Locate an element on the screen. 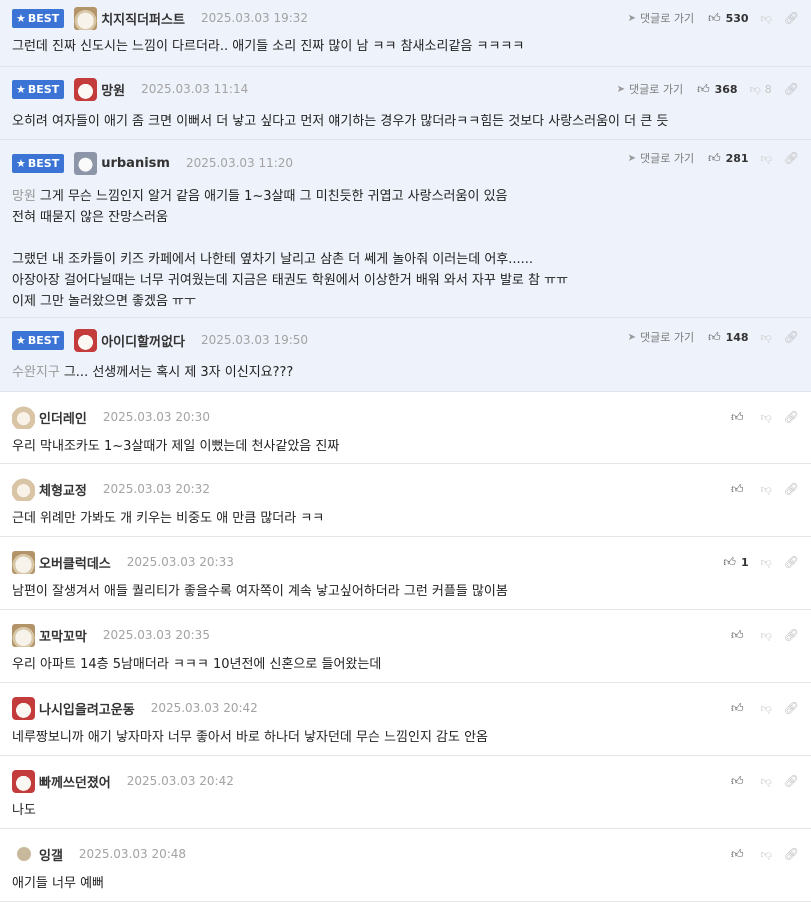 This screenshot has width=811, height=906. comment-date: 2025.03.03 11:14 is located at coordinates (195, 89).